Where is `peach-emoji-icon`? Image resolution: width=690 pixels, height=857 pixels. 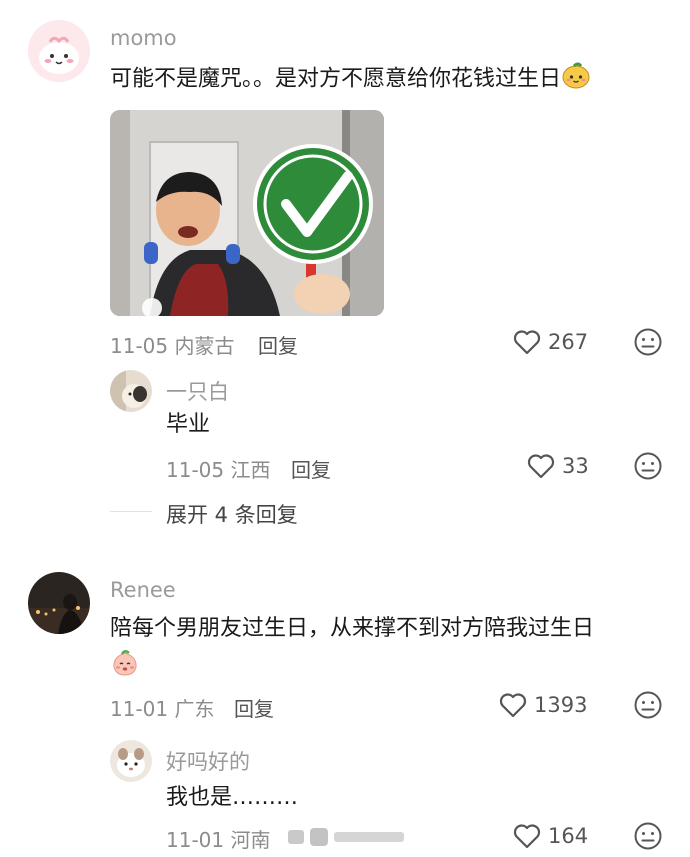 peach-emoji-icon is located at coordinates (125, 667).